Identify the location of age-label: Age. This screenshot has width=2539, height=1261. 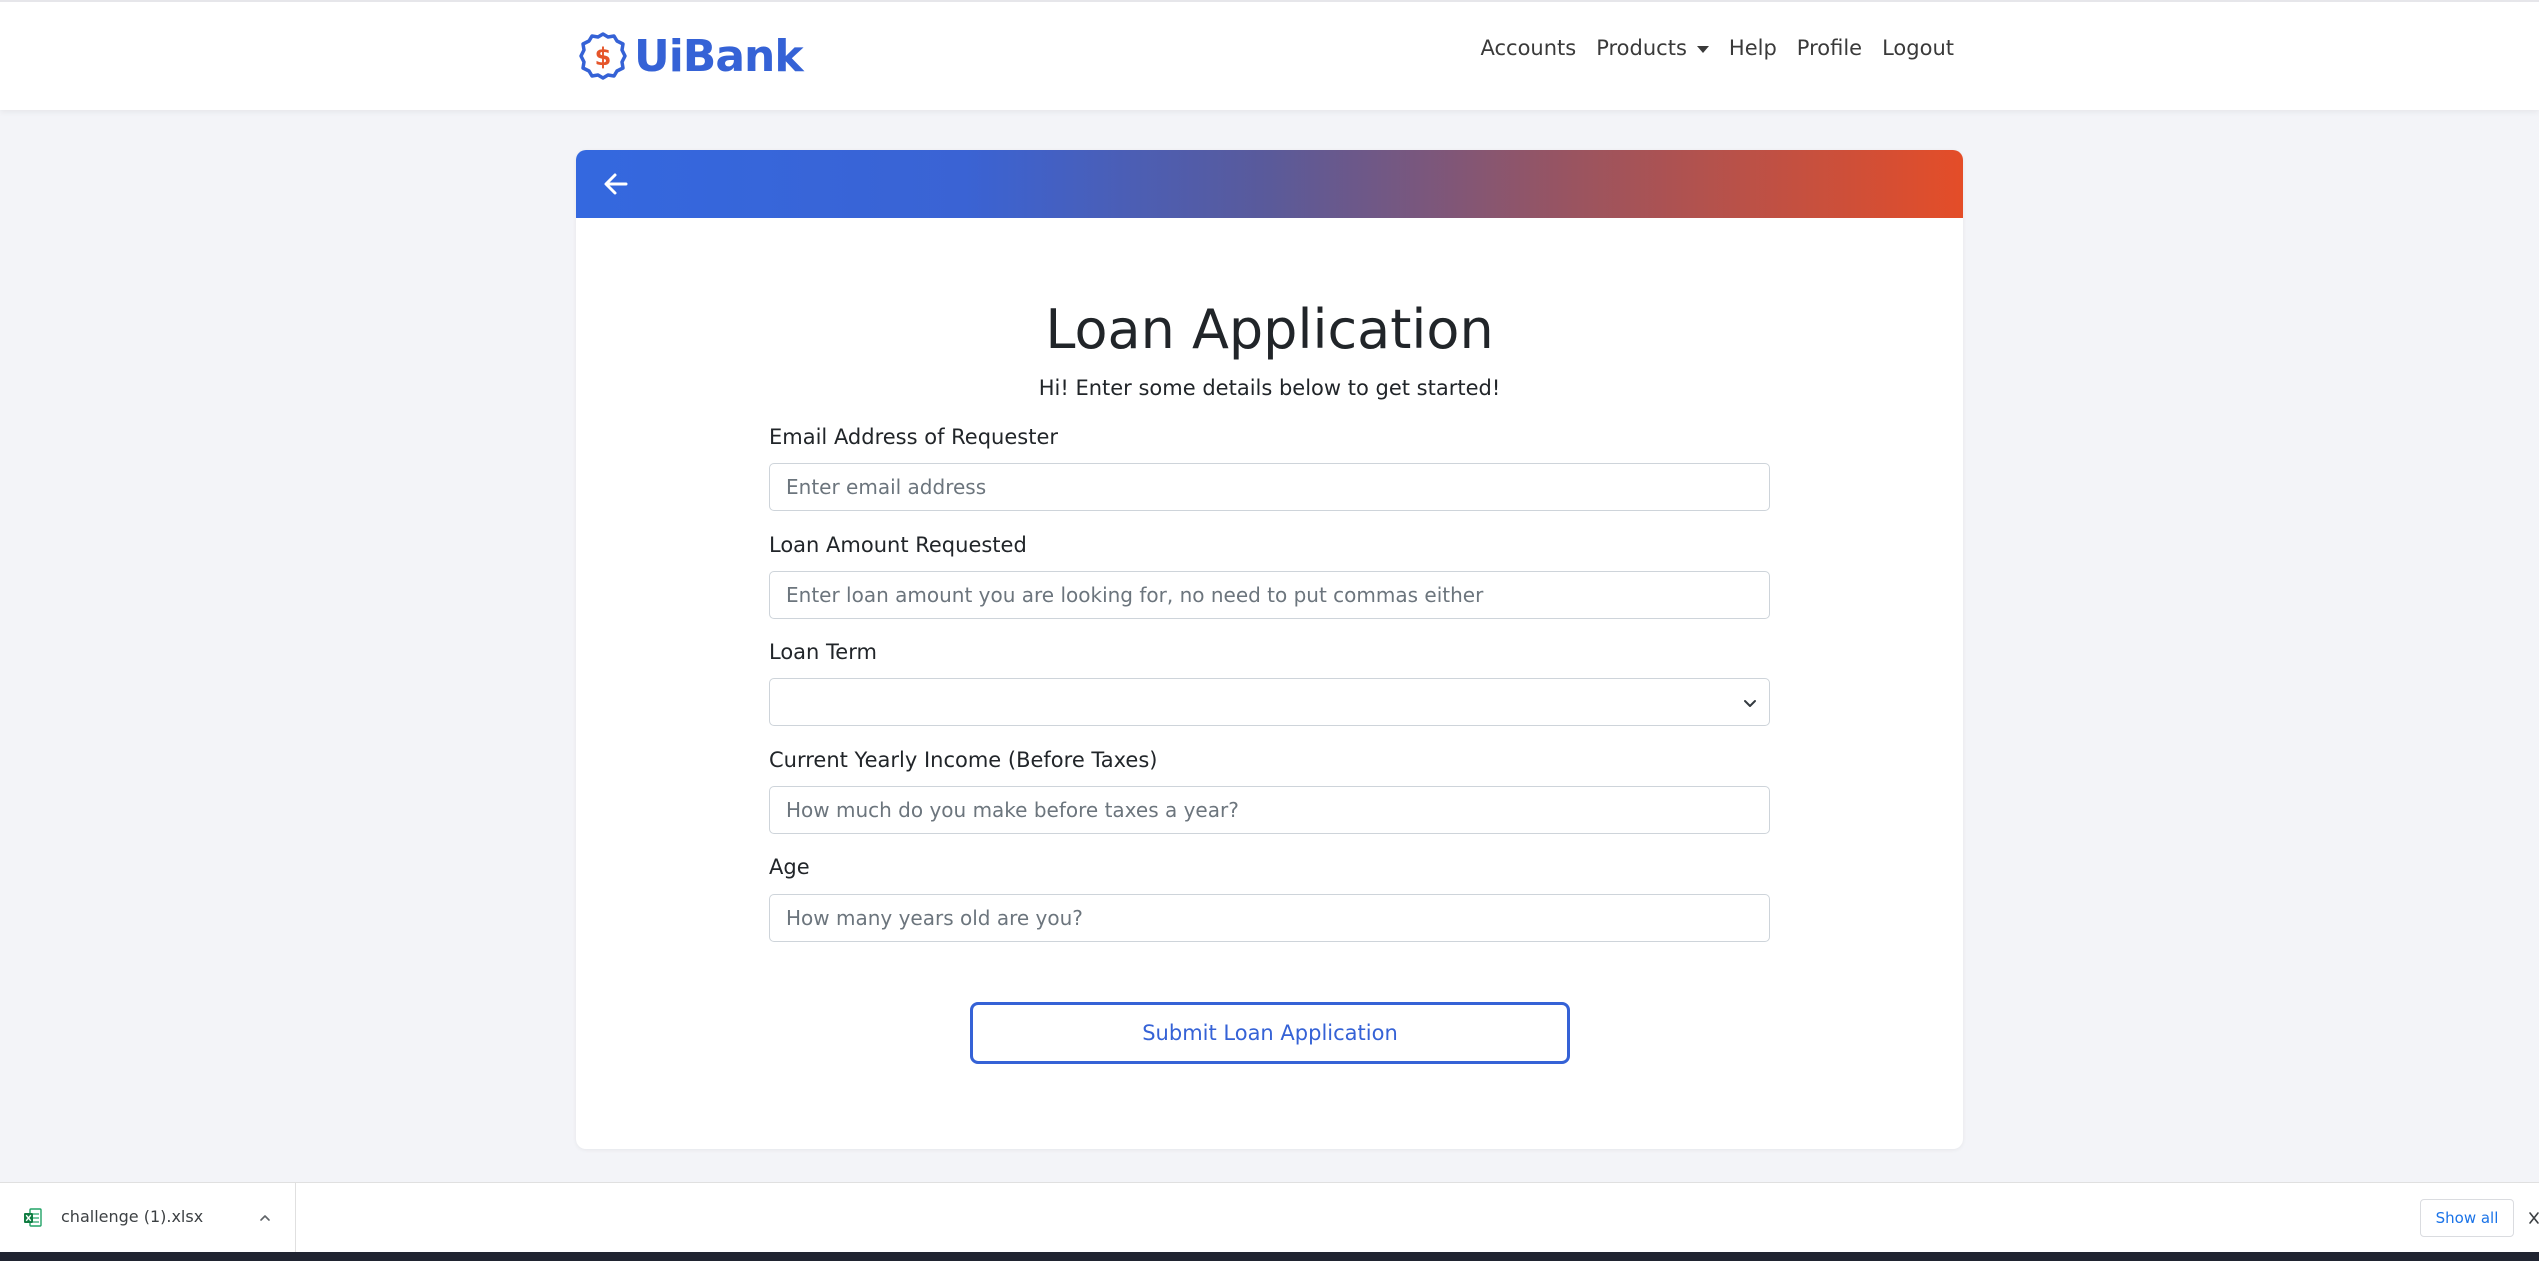
(789, 867).